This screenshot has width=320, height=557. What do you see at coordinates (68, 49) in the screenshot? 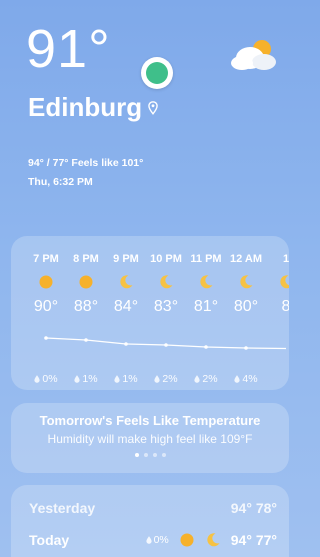
I see `current-temperature: 91°` at bounding box center [68, 49].